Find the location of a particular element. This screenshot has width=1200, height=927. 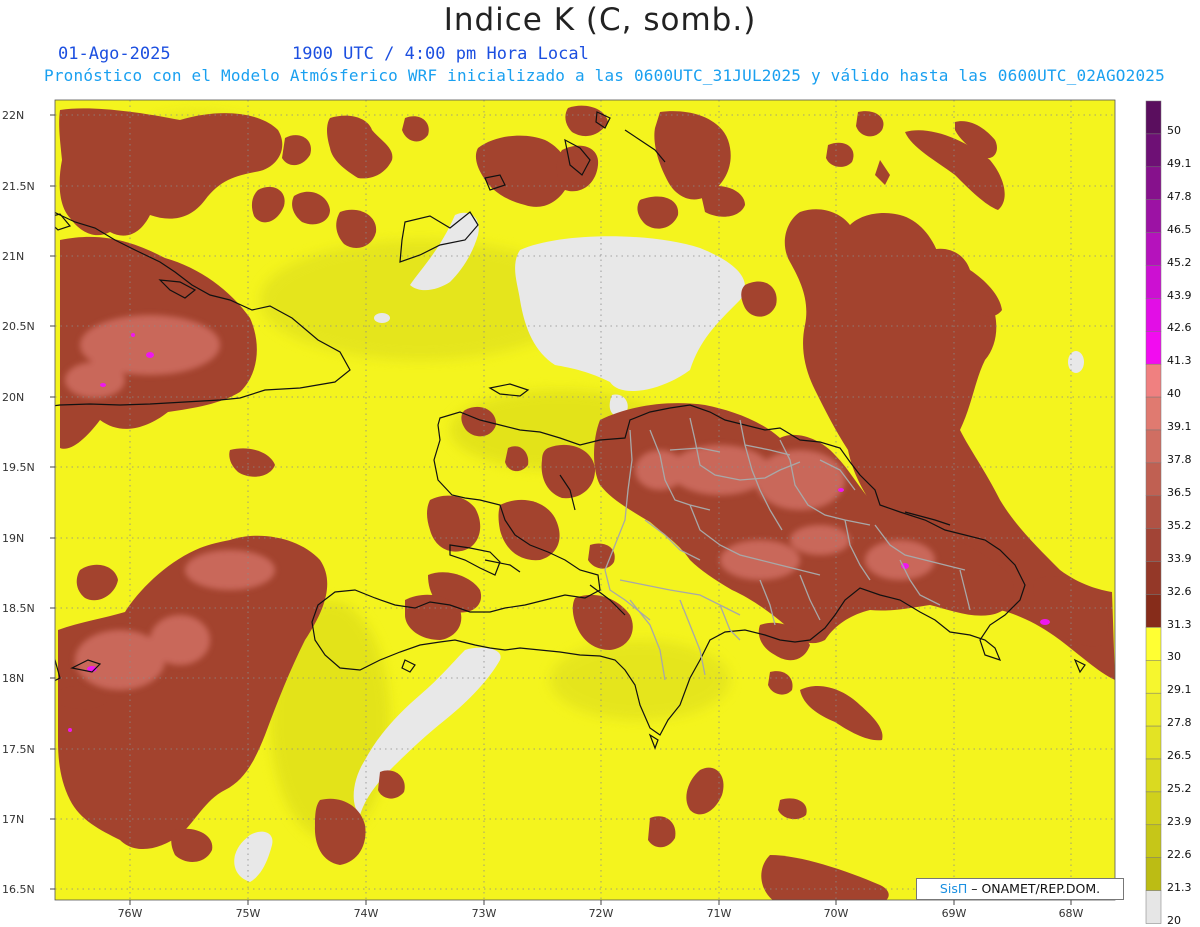

lat-label: 16.5N is located at coordinates (18, 889).